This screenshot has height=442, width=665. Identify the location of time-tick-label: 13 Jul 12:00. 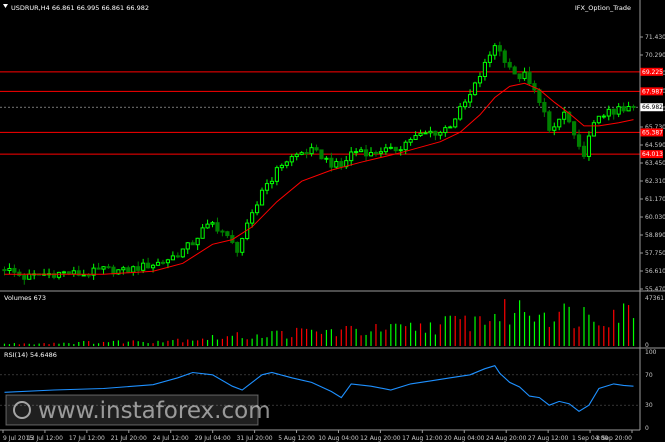
(45, 438).